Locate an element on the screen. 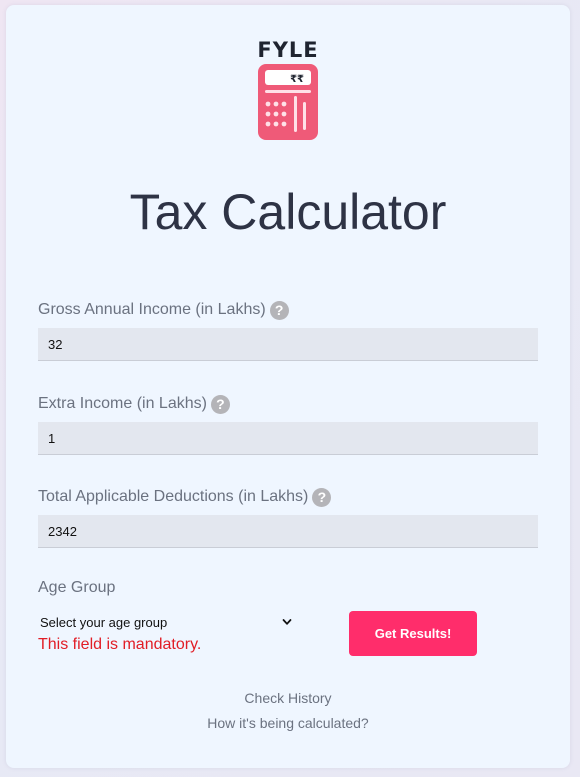  age-group-selected: Select your age group is located at coordinates (104, 622).